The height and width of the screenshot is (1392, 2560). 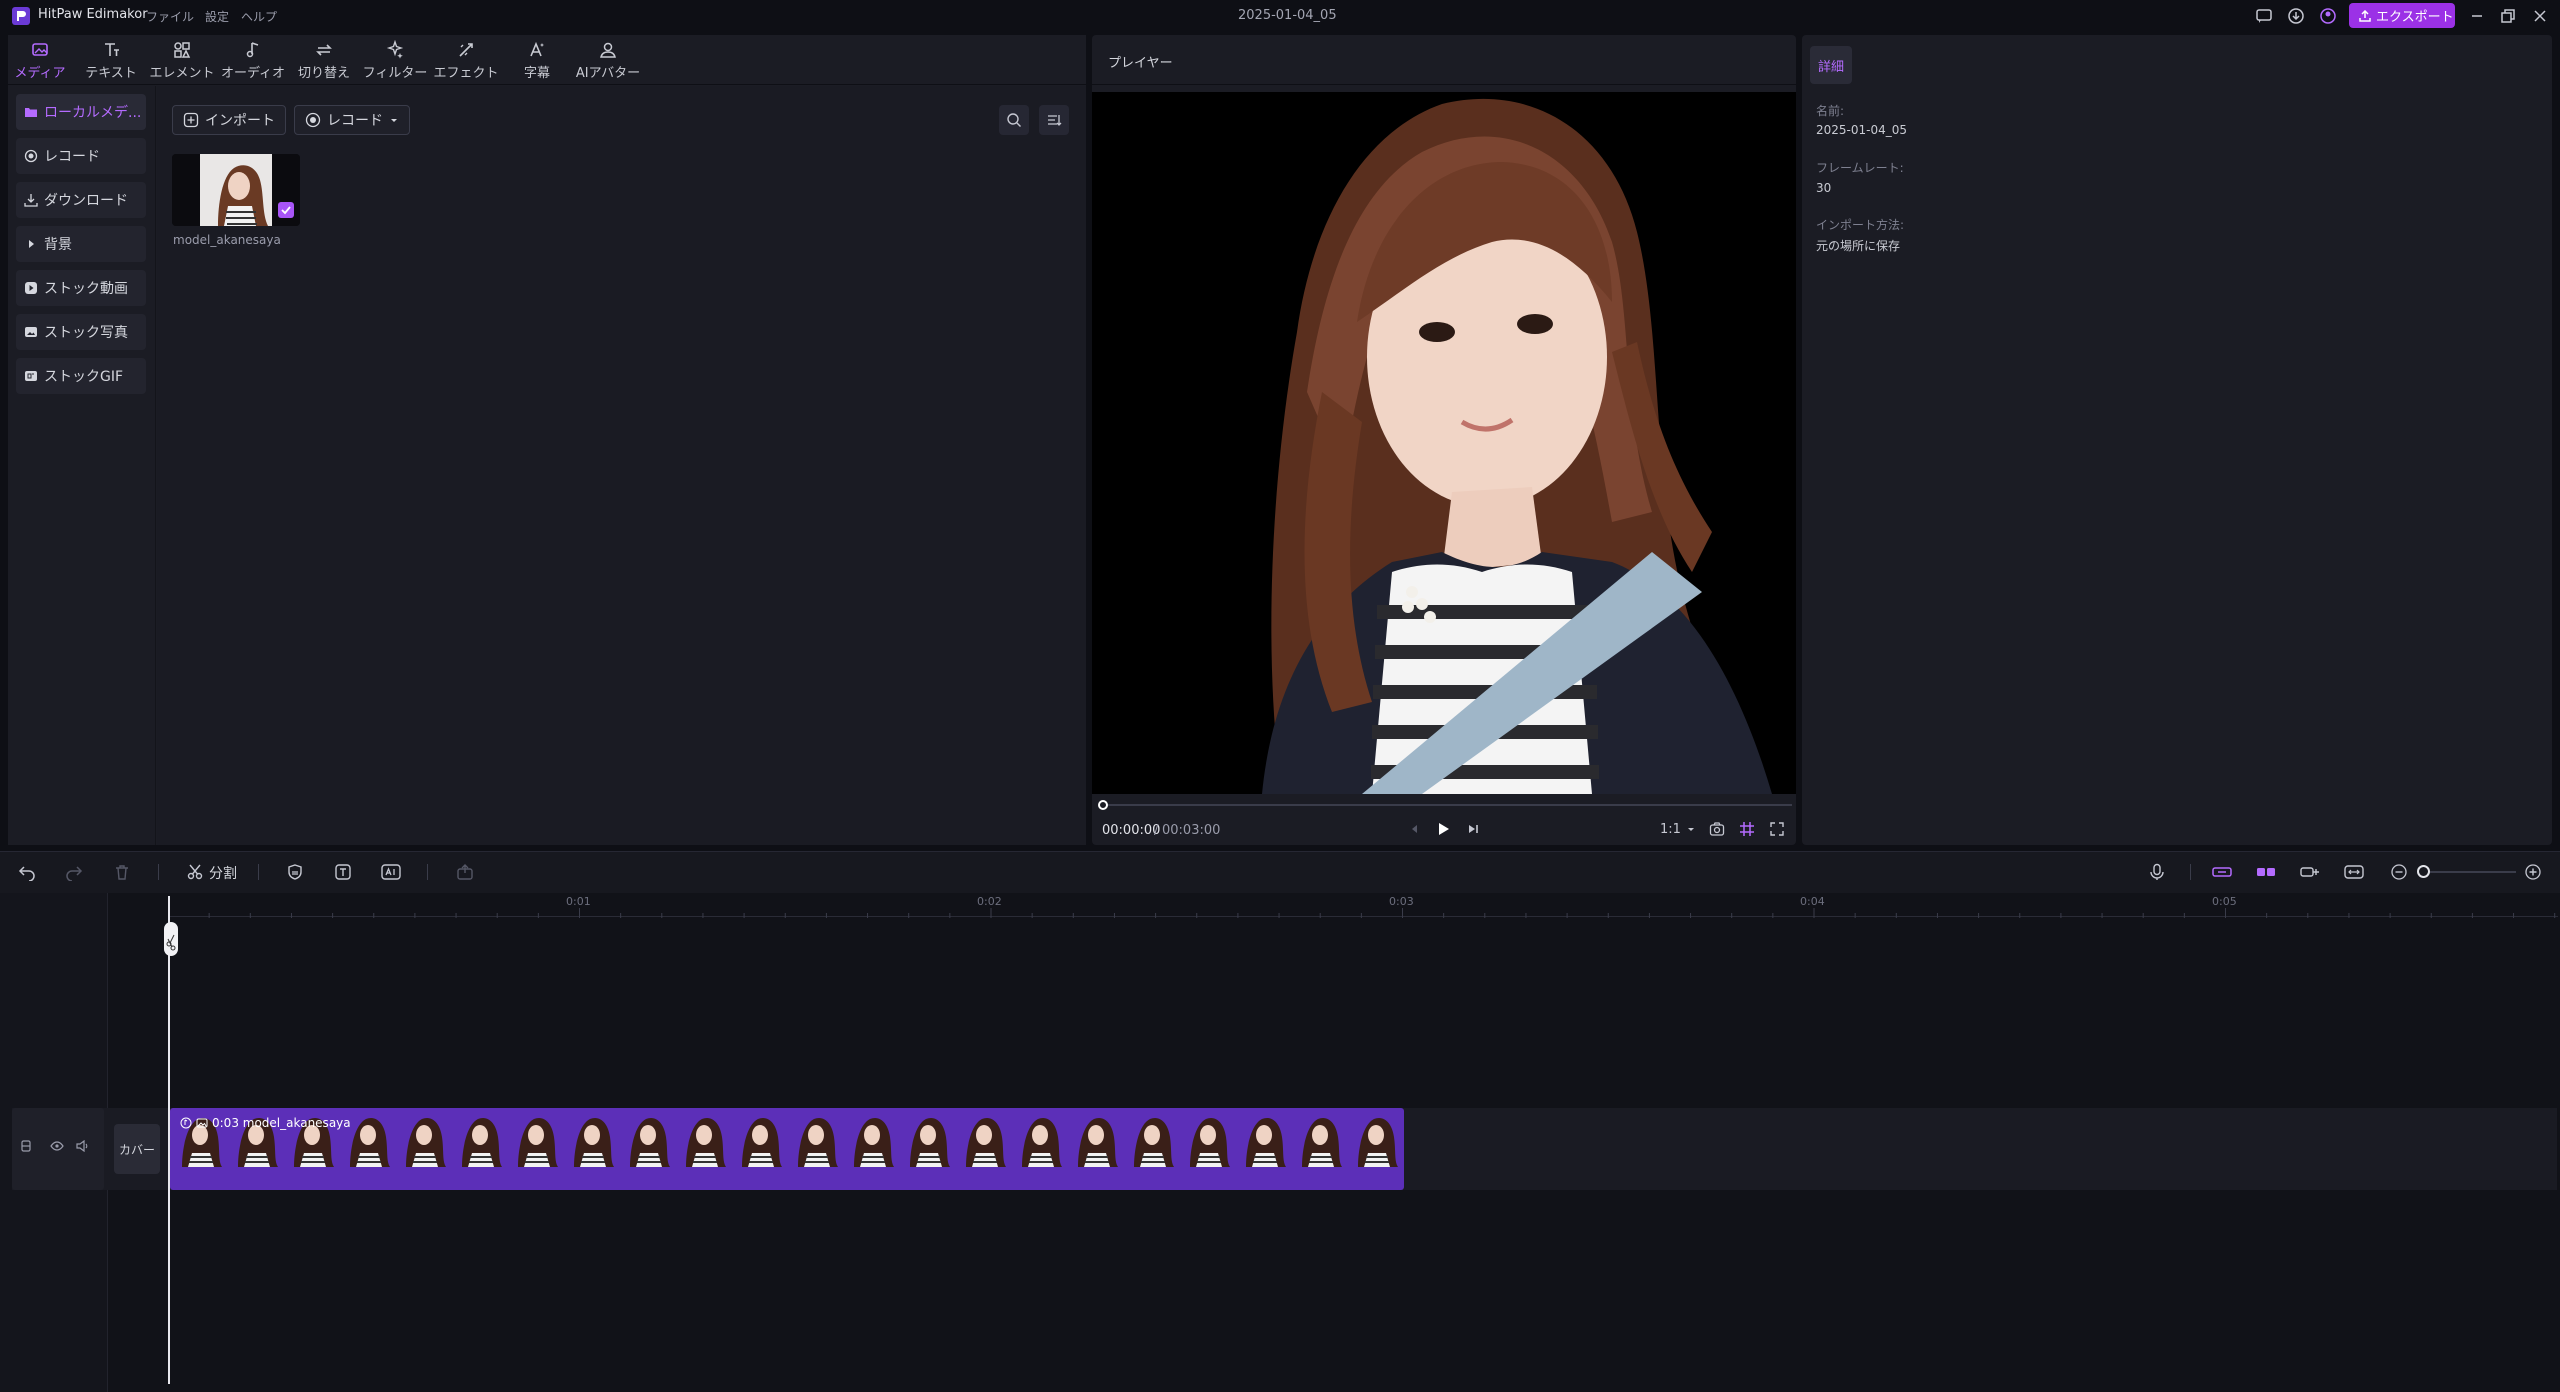 I want to click on zoom-slider-track, so click(x=2467, y=872).